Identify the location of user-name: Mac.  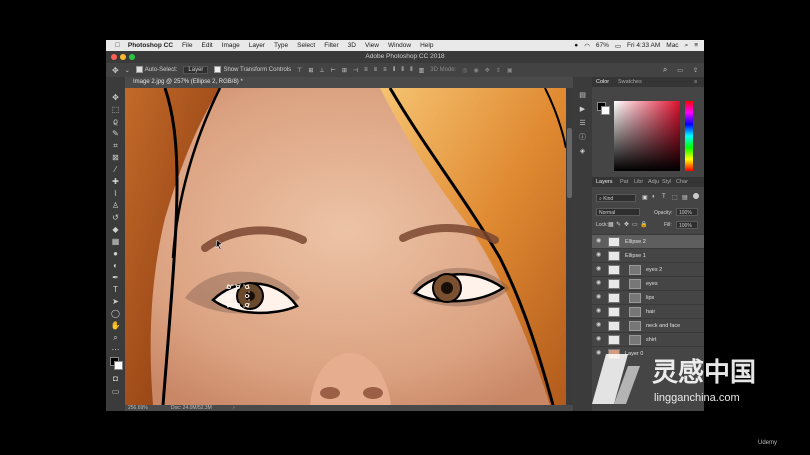
(672, 45).